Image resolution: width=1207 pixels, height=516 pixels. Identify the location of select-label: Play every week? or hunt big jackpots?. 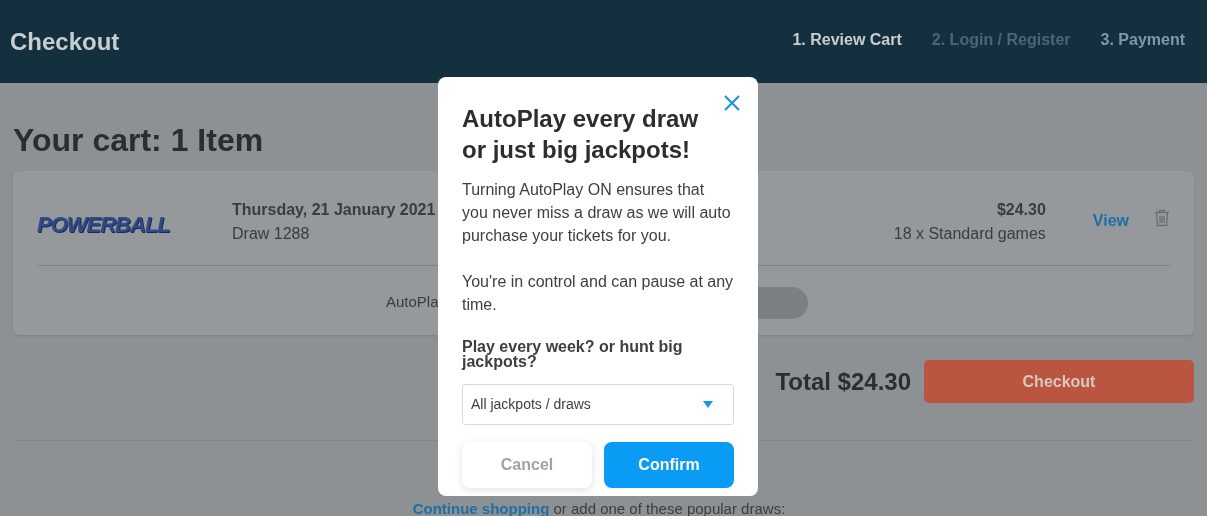
(573, 354).